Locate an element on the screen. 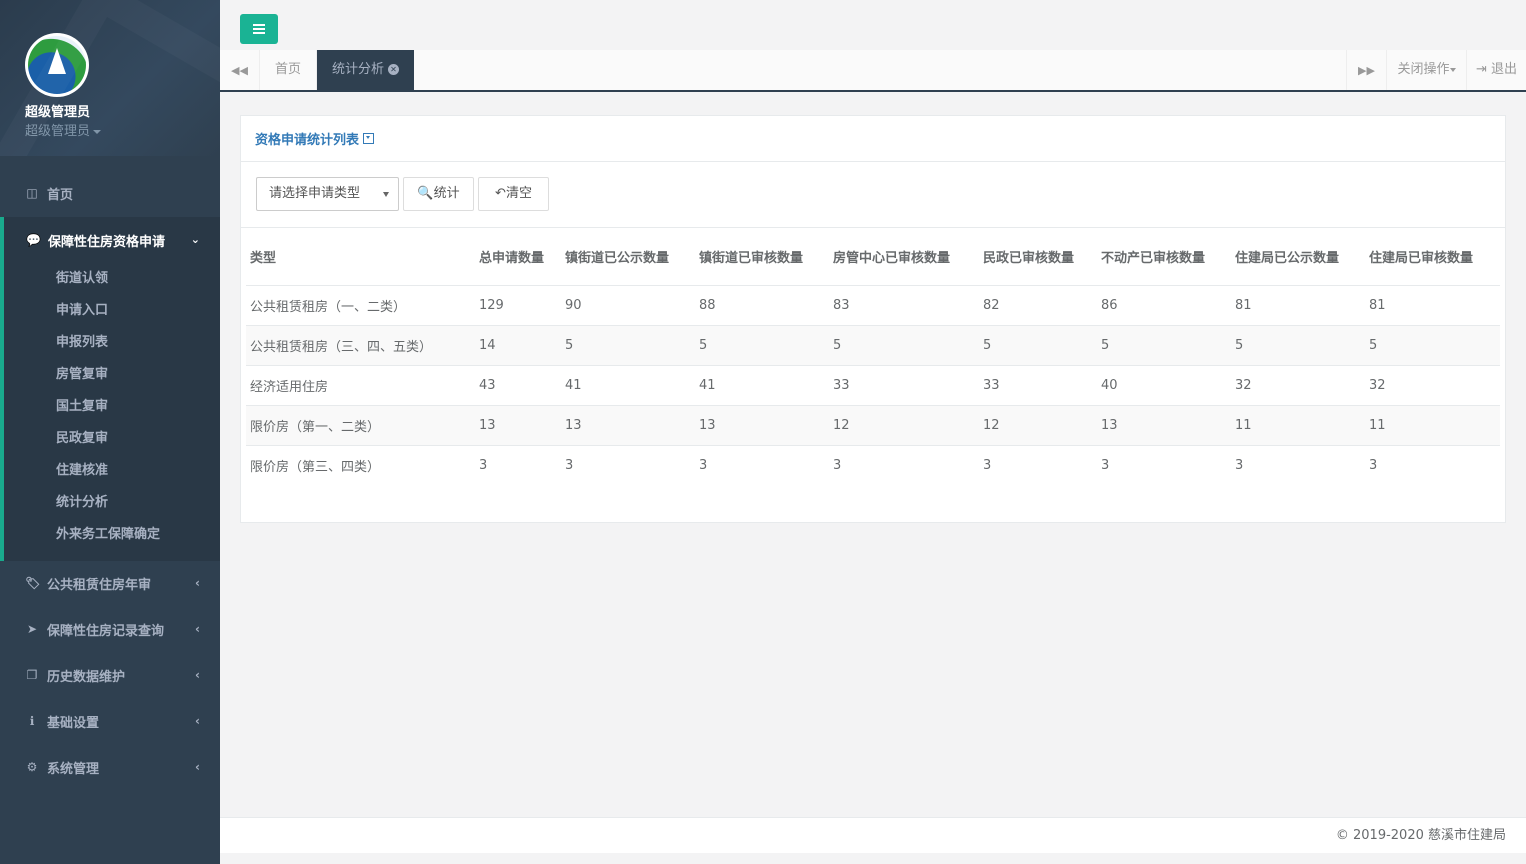 The height and width of the screenshot is (864, 1526). table-cell: 88 is located at coordinates (762, 305).